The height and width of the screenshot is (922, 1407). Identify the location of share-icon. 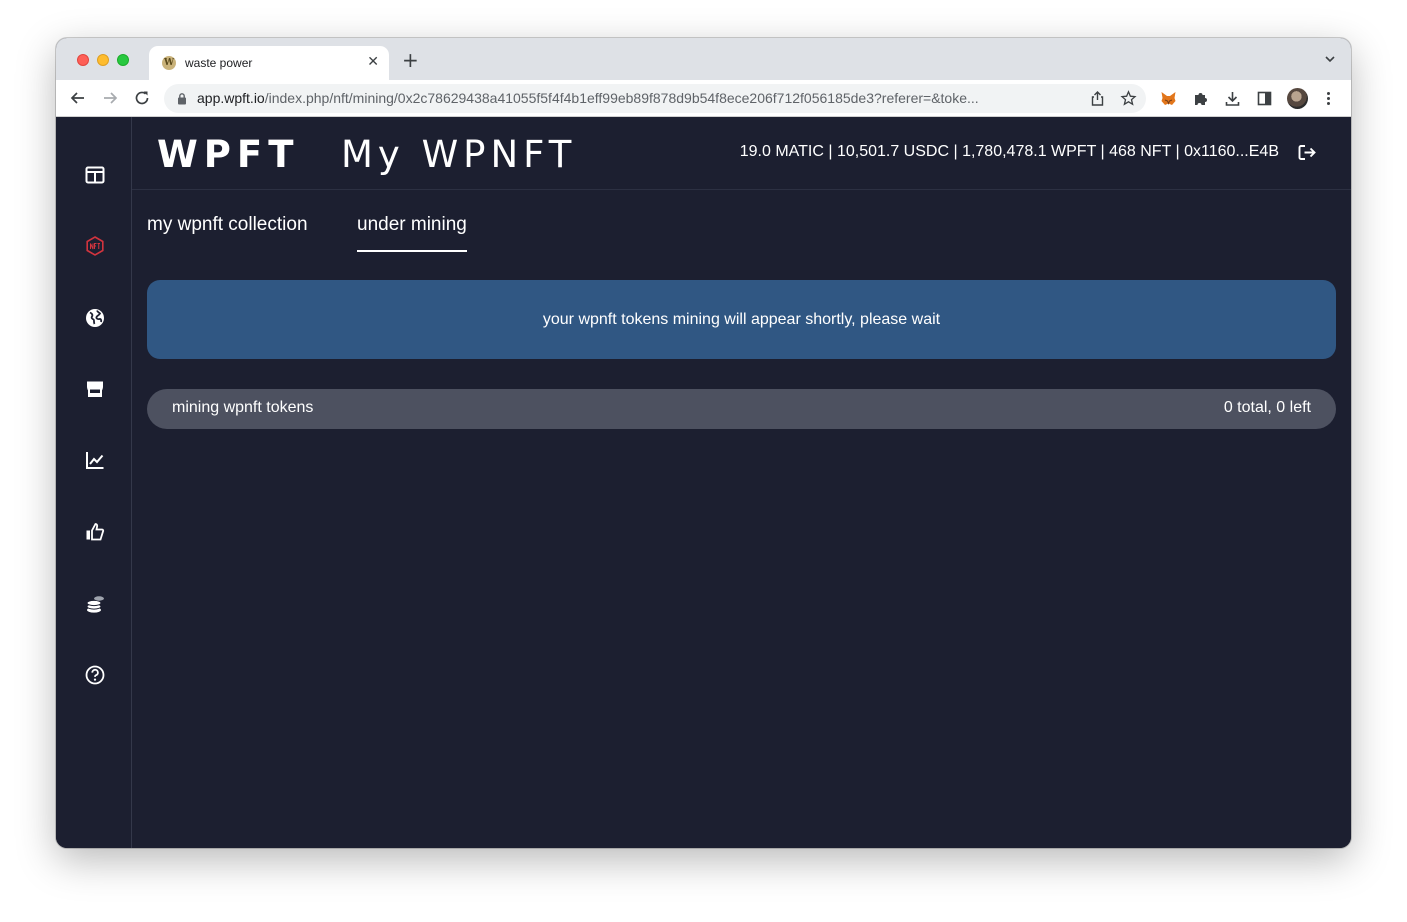
(1097, 98).